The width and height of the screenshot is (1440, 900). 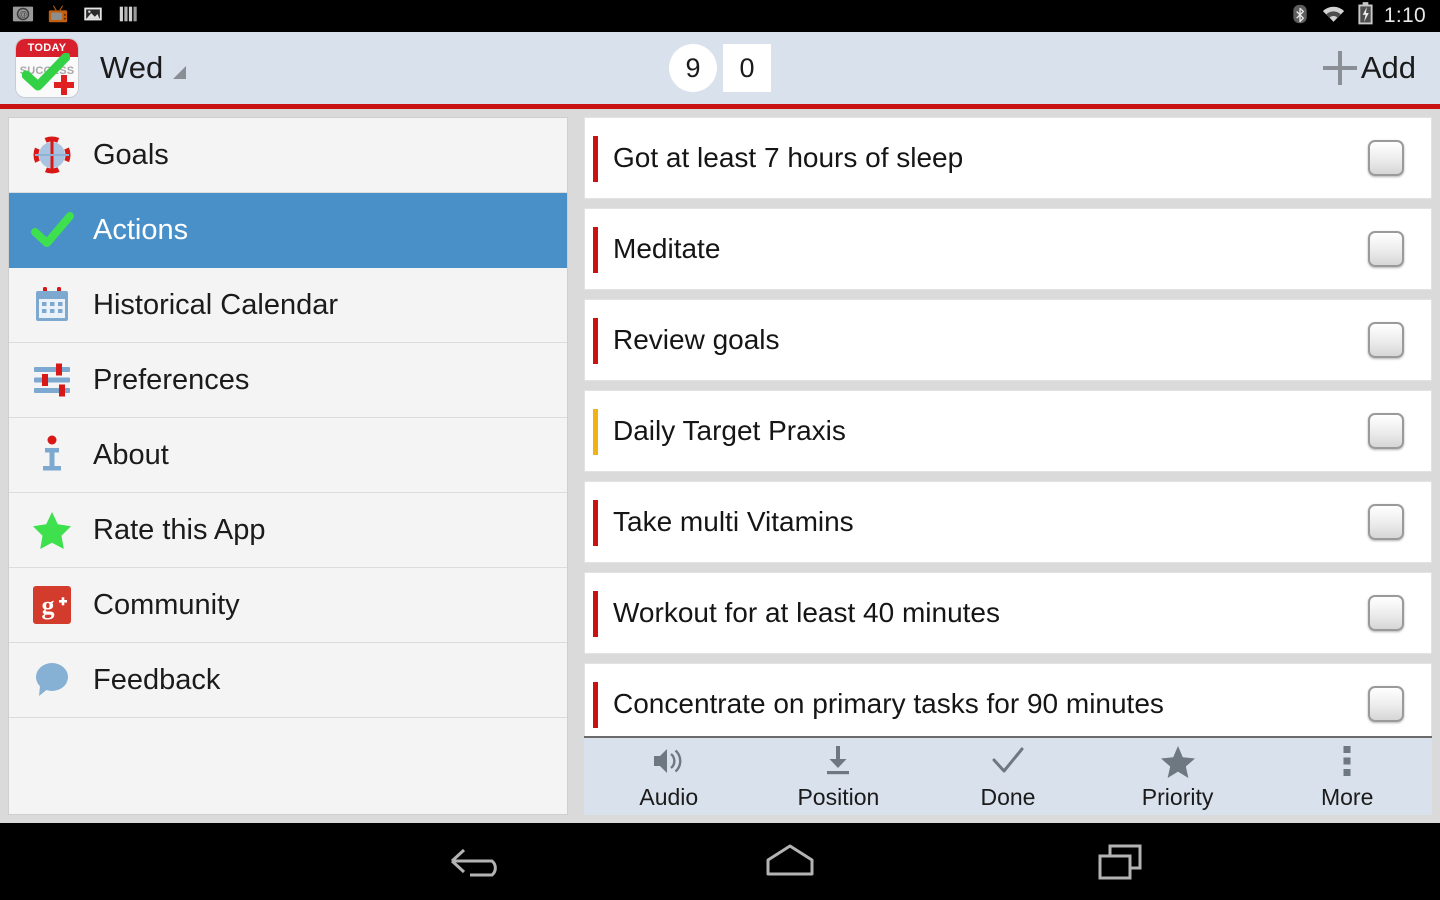 What do you see at coordinates (696, 339) in the screenshot?
I see `task-label: Review goals` at bounding box center [696, 339].